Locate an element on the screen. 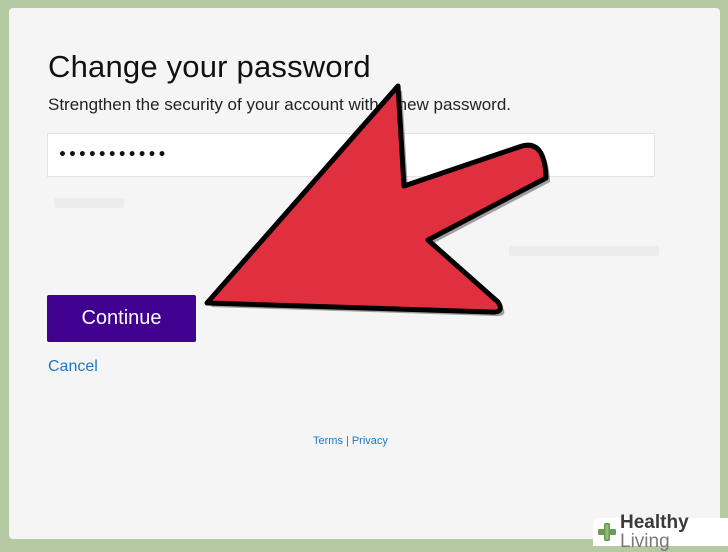  healthy-living-cross-icon is located at coordinates (607, 532).